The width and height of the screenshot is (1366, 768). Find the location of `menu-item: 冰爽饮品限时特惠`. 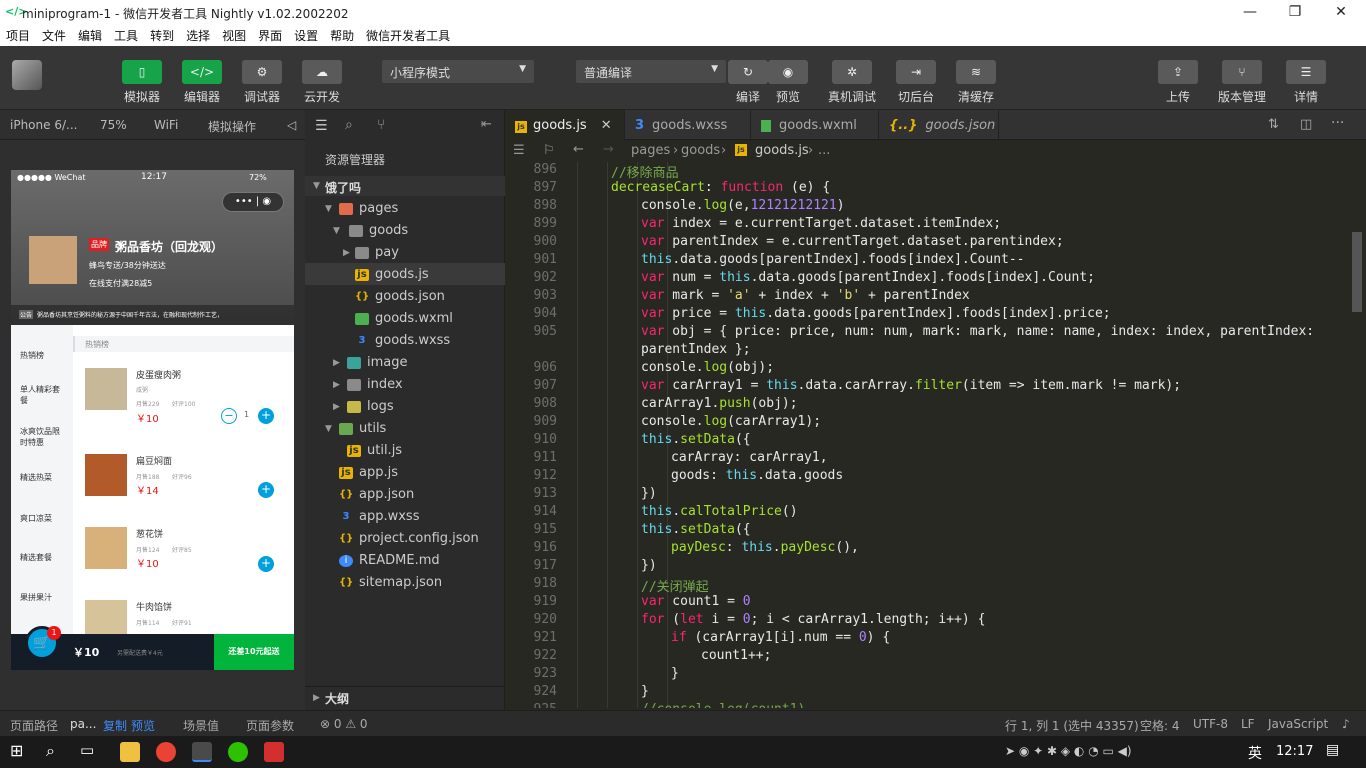

menu-item: 冰爽饮品限时特惠 is located at coordinates (40, 437).